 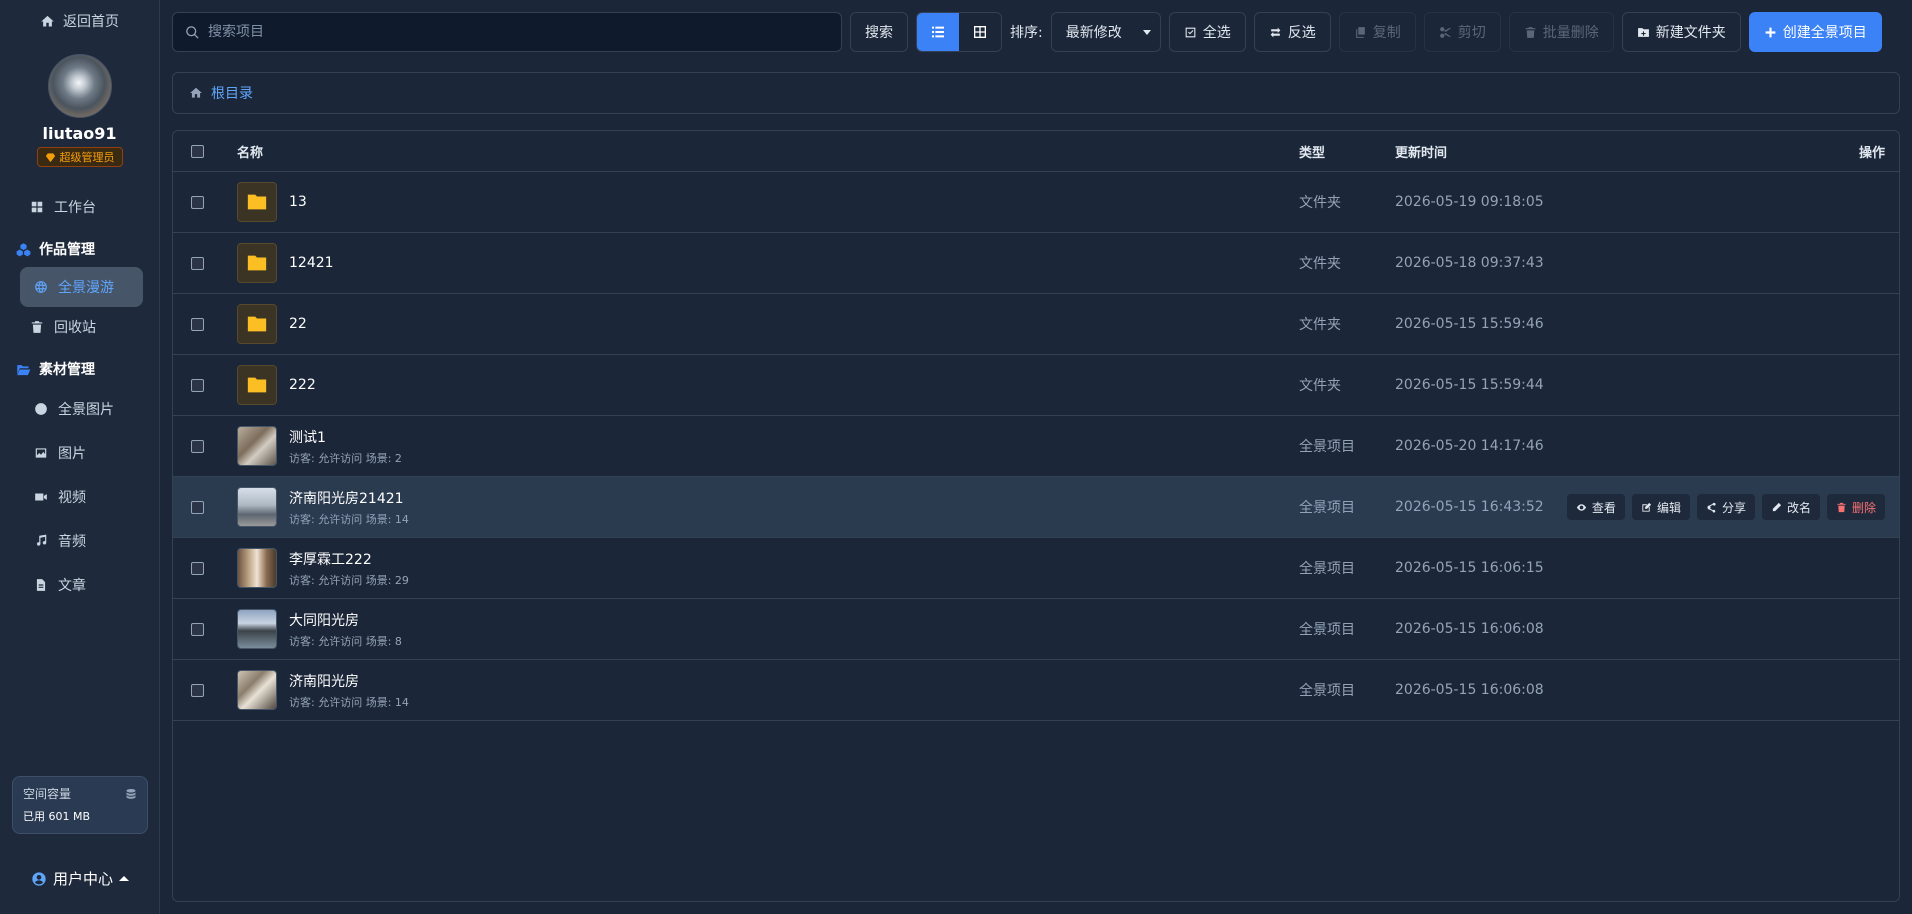 What do you see at coordinates (250, 153) in the screenshot?
I see `col-header-name: 名称` at bounding box center [250, 153].